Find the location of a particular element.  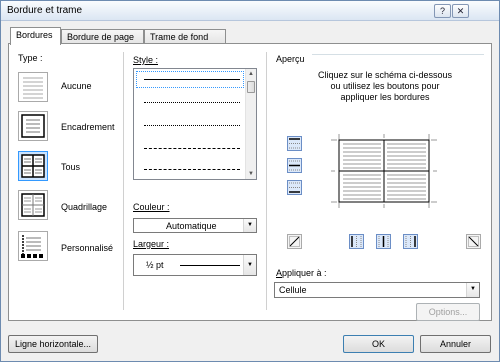

diagonal-down-button is located at coordinates (473, 241).